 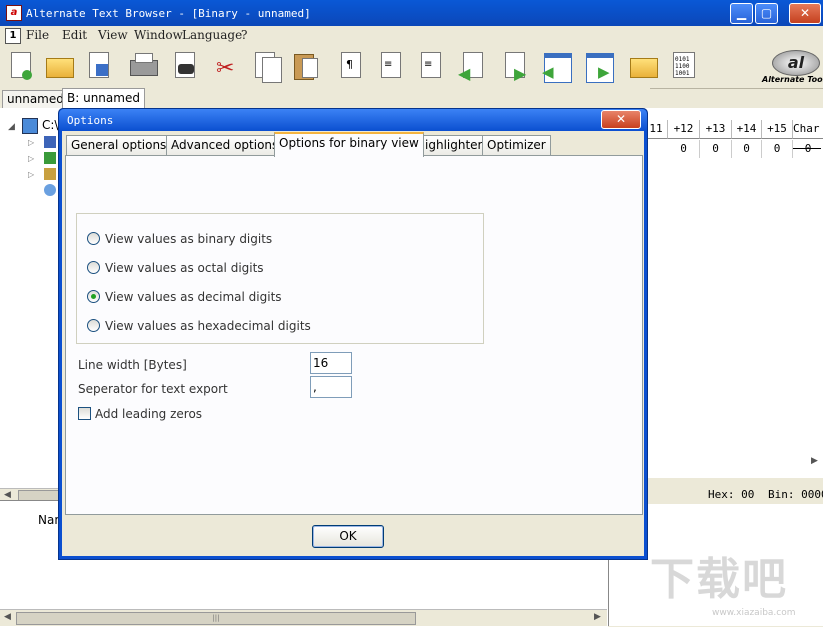 I want to click on hex-view: 11 +12 +13 +14 +15 Char 0 0 0 0 0 ▶, so click(x=734, y=293).